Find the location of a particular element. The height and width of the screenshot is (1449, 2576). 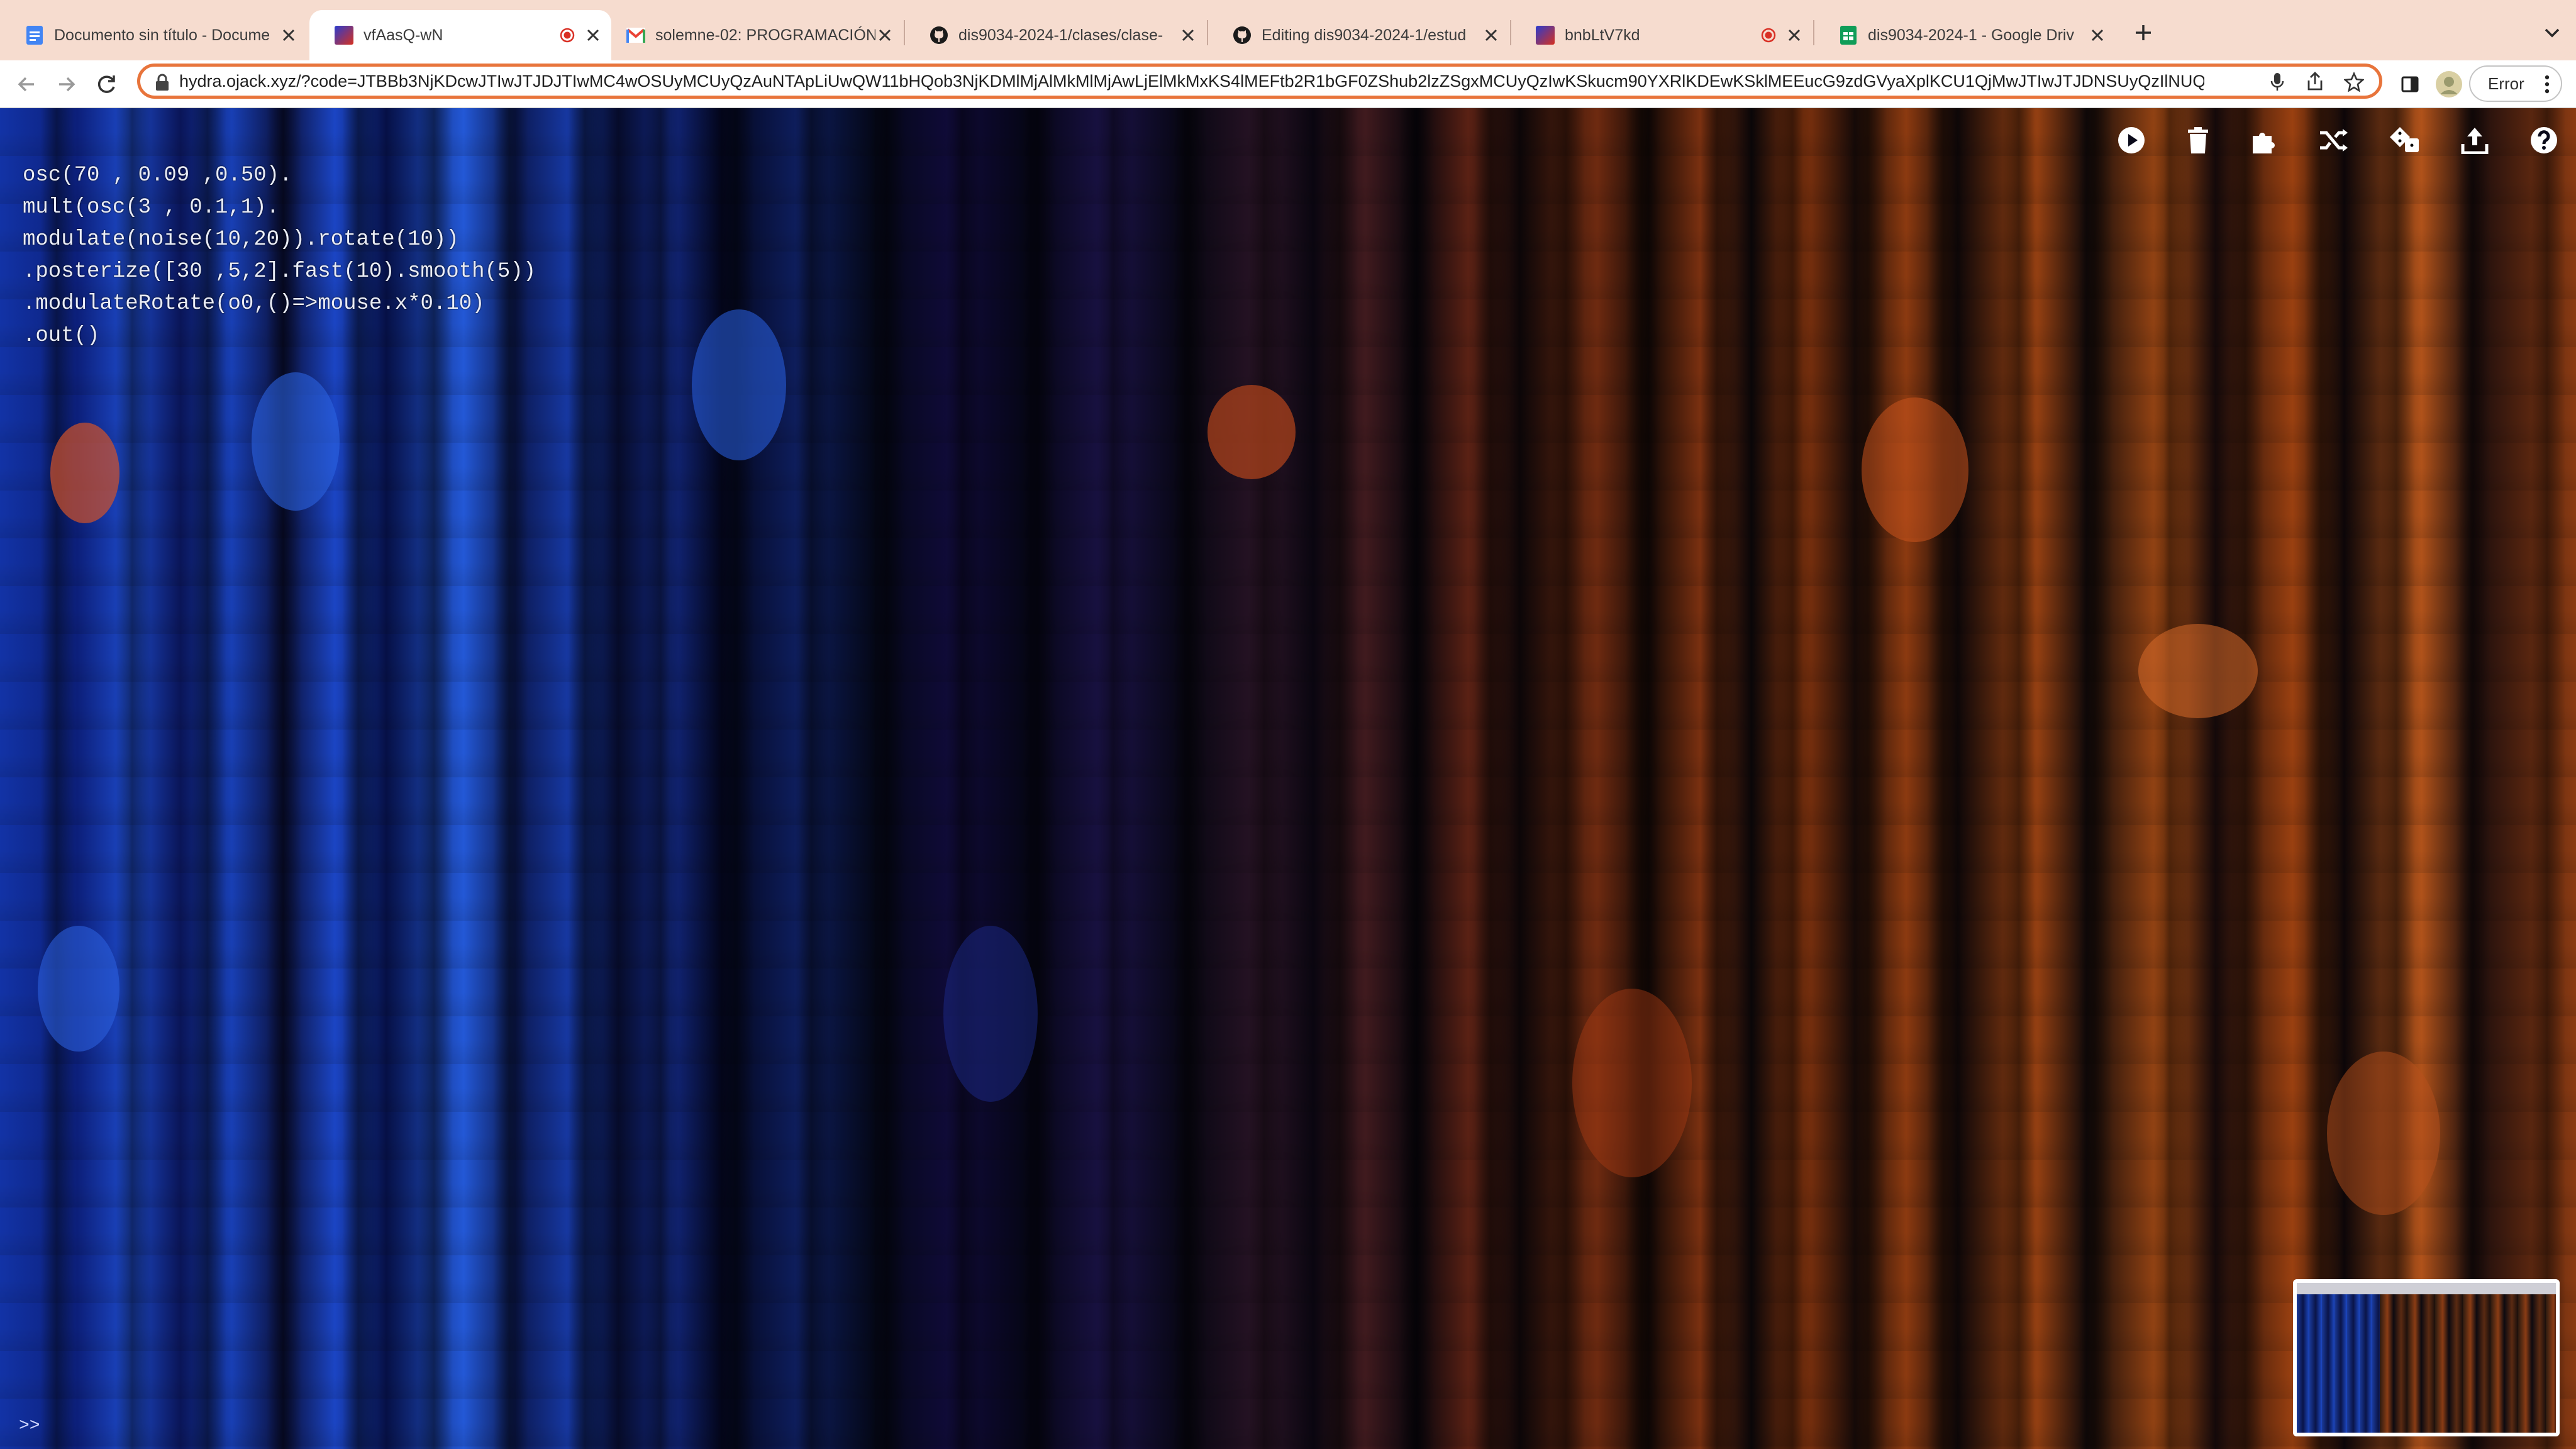

back-button is located at coordinates (26, 84).